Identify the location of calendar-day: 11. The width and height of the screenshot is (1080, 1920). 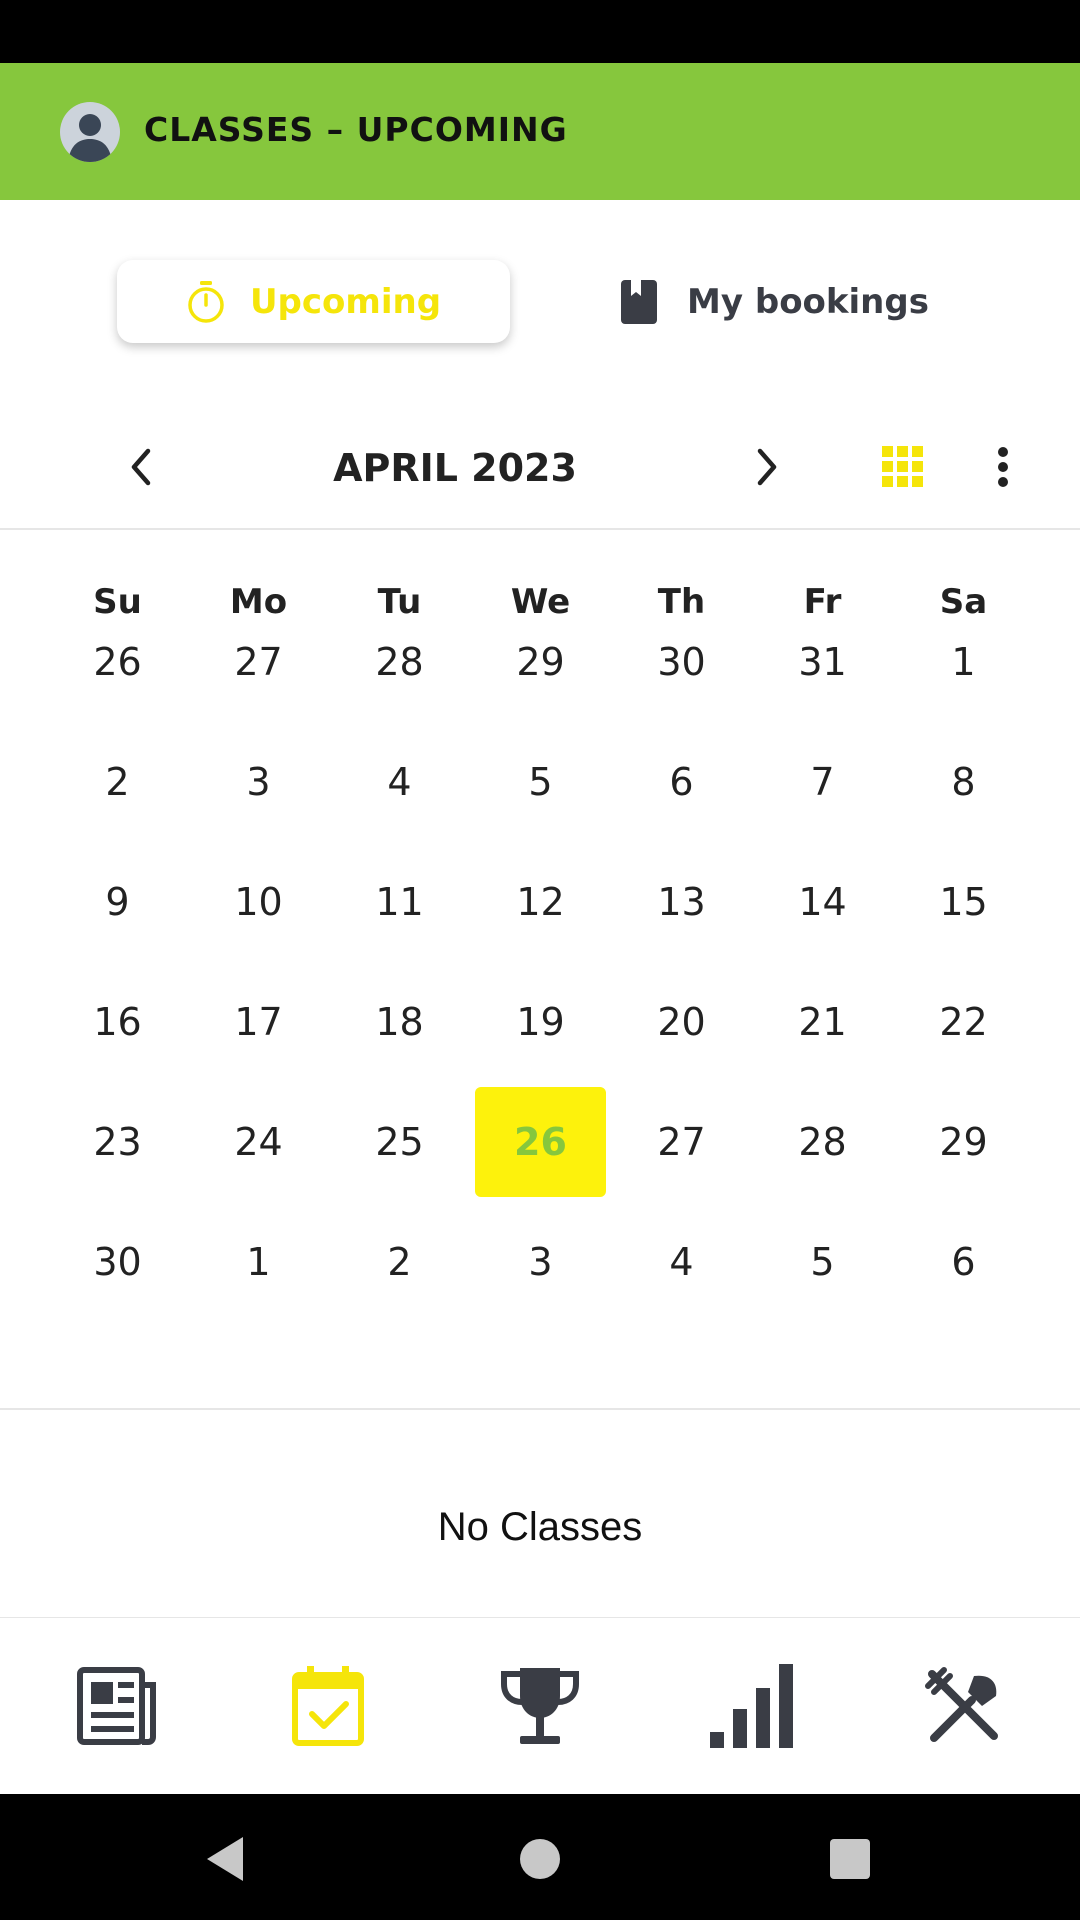
(399, 902).